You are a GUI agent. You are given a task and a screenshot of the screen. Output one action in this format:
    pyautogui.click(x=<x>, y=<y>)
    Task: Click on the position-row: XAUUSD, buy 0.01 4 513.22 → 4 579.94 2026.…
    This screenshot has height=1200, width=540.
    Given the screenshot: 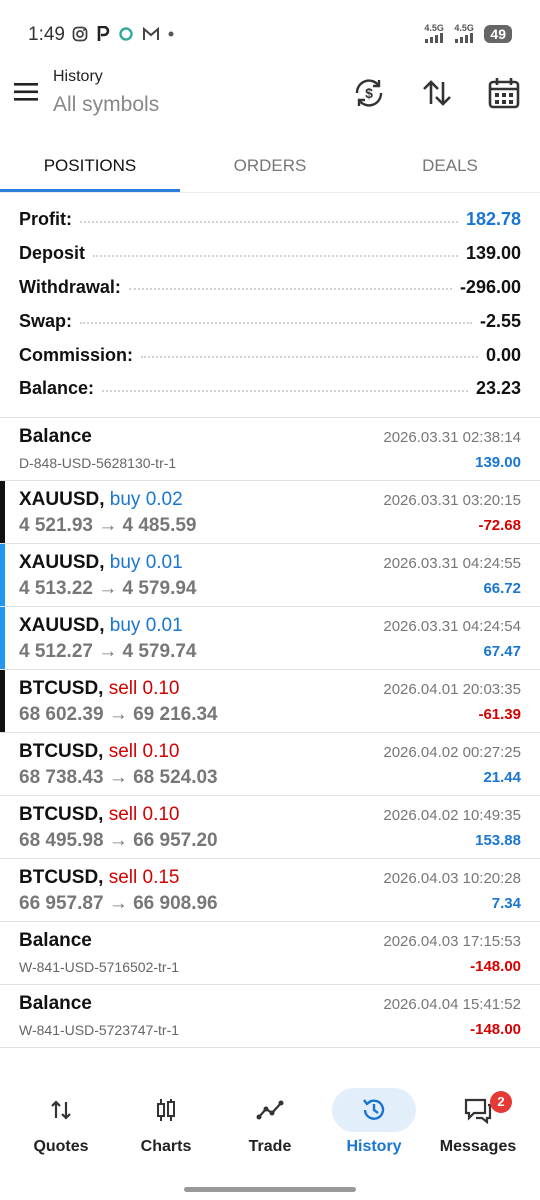 What is the action you would take?
    pyautogui.click(x=270, y=575)
    